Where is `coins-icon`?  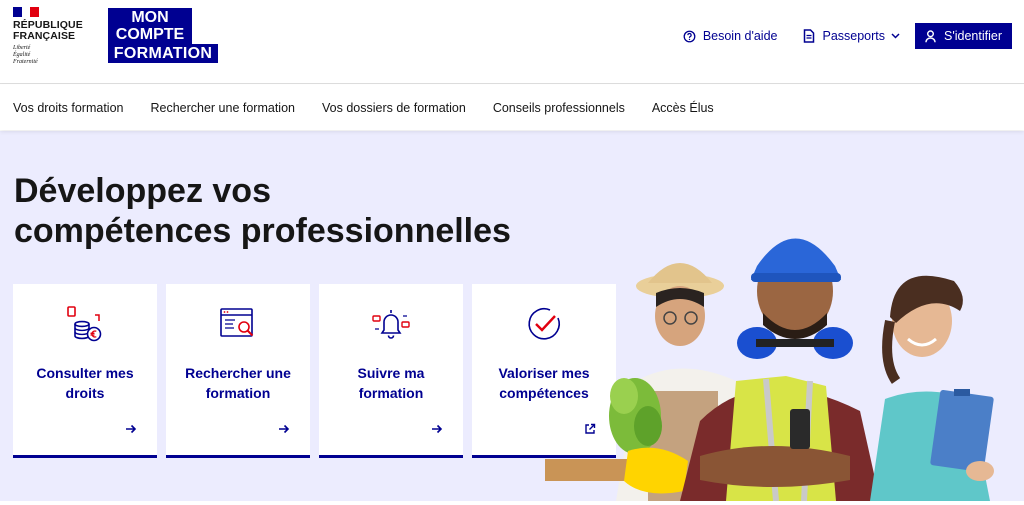
coins-icon is located at coordinates (84, 324).